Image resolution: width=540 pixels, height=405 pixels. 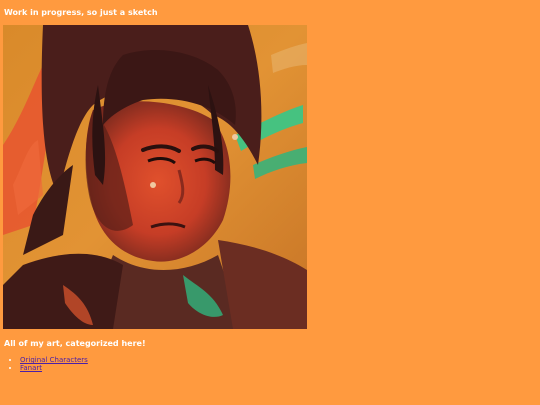 What do you see at coordinates (75, 343) in the screenshot?
I see `categories-heading: All of my art, categorized here!` at bounding box center [75, 343].